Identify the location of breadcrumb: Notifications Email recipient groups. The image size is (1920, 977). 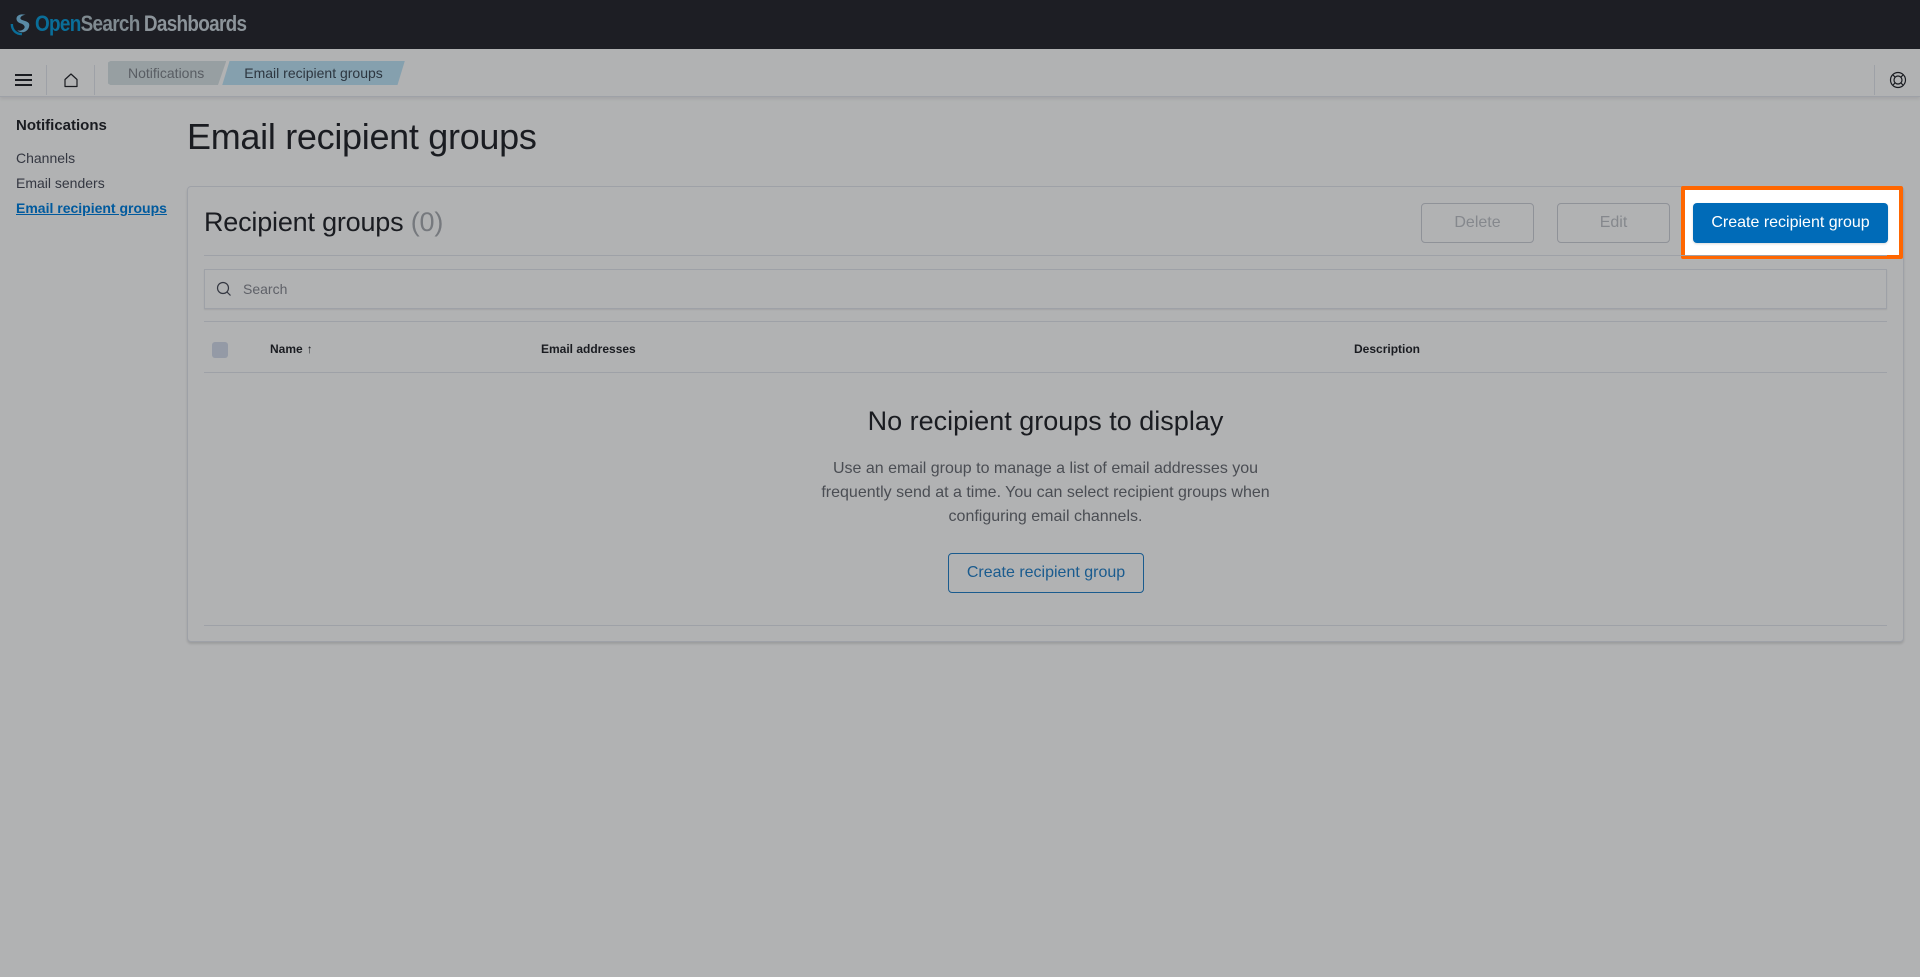
(256, 73).